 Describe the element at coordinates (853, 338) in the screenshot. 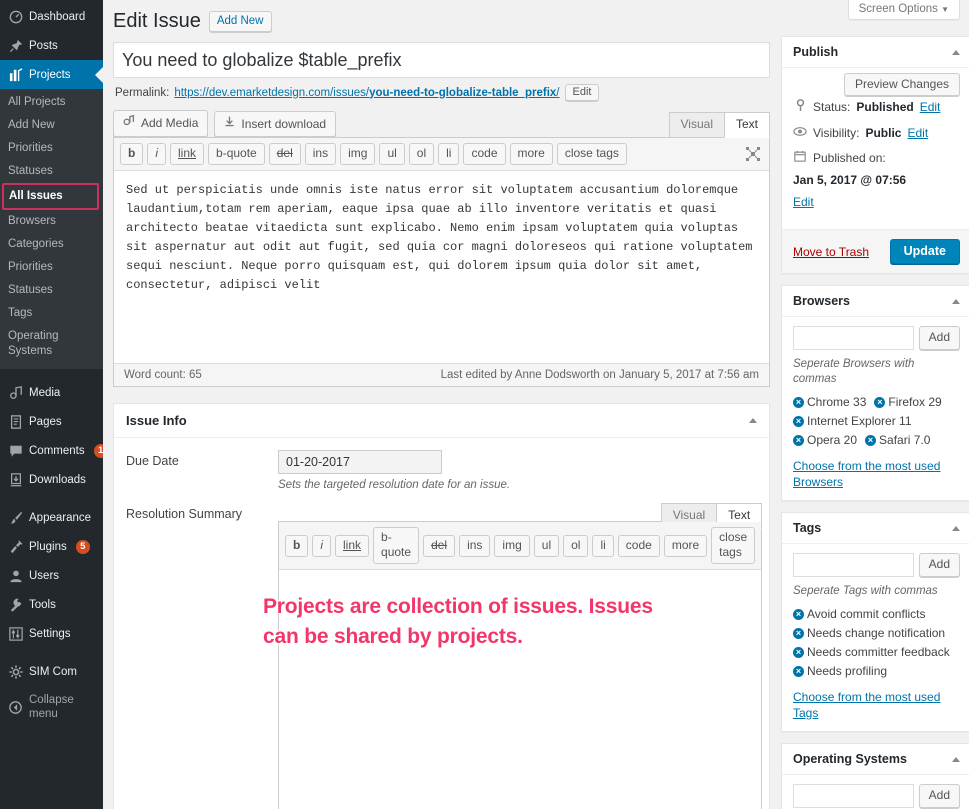

I see `browsers-input` at that location.